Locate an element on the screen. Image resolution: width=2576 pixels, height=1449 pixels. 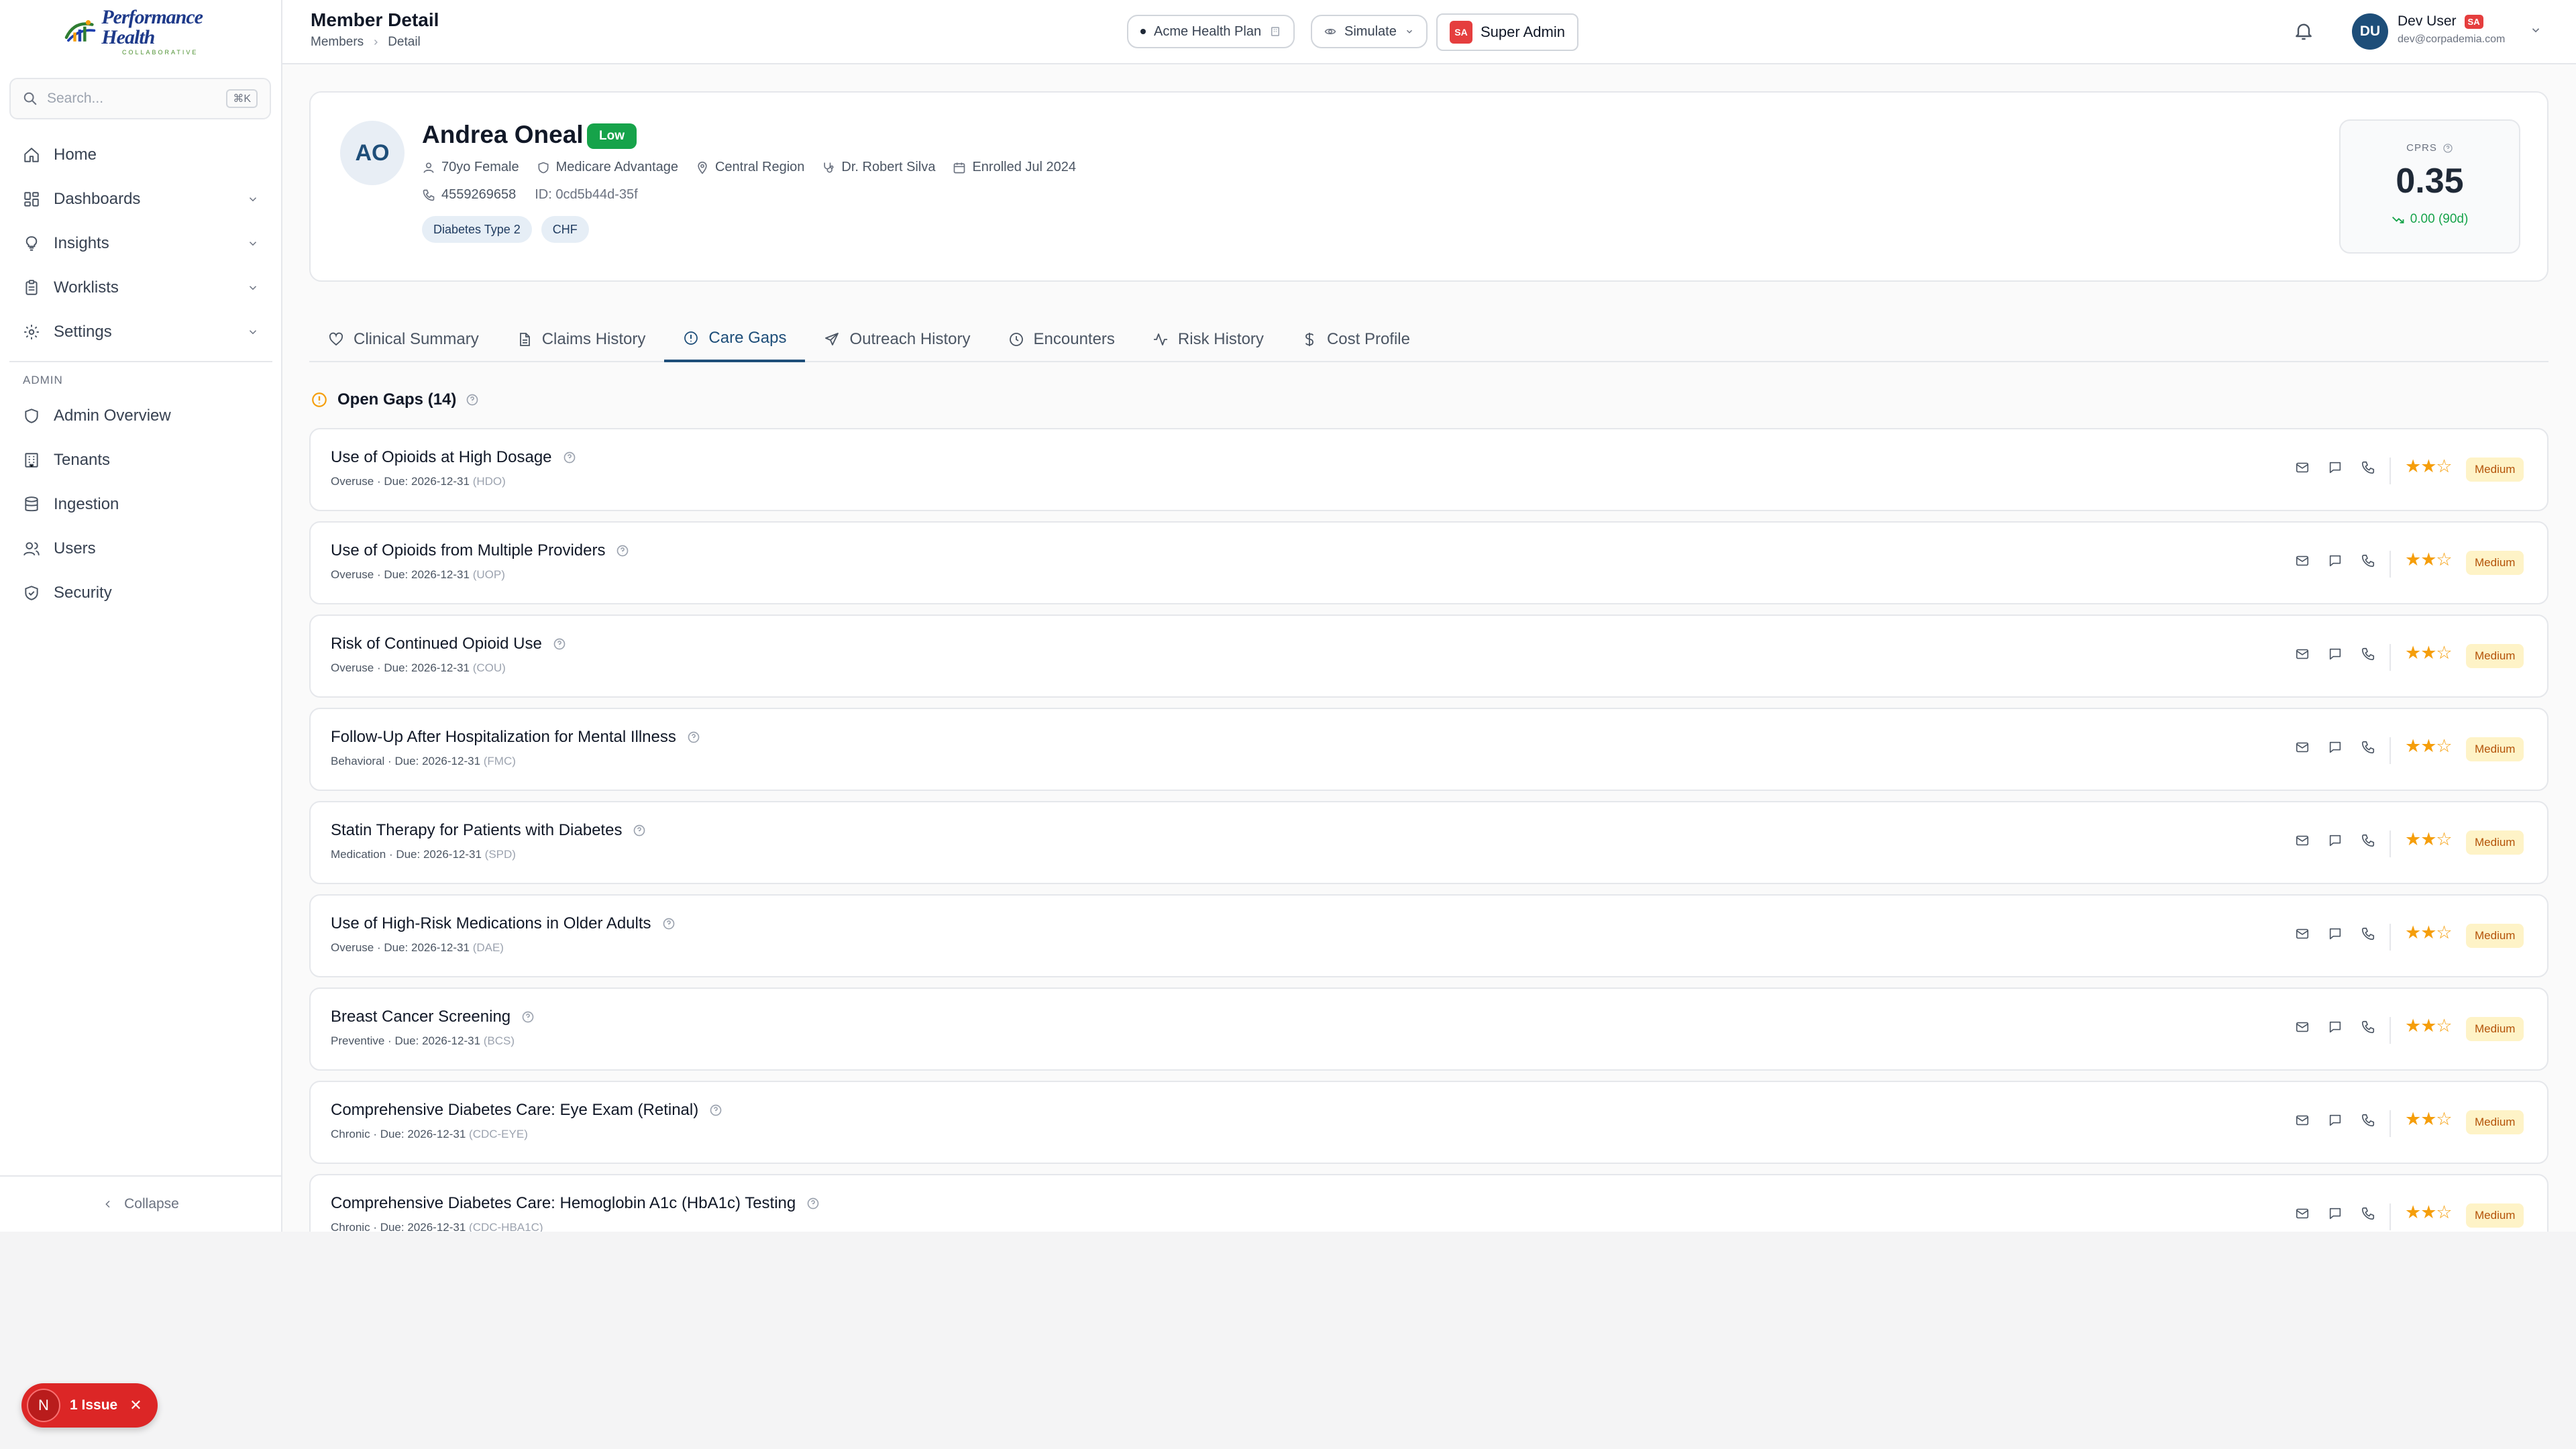
issue-count: 1 Issue is located at coordinates (93, 1405).